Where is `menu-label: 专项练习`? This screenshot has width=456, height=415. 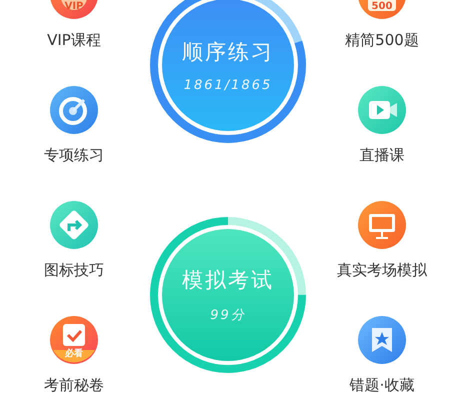 menu-label: 专项练习 is located at coordinates (74, 155).